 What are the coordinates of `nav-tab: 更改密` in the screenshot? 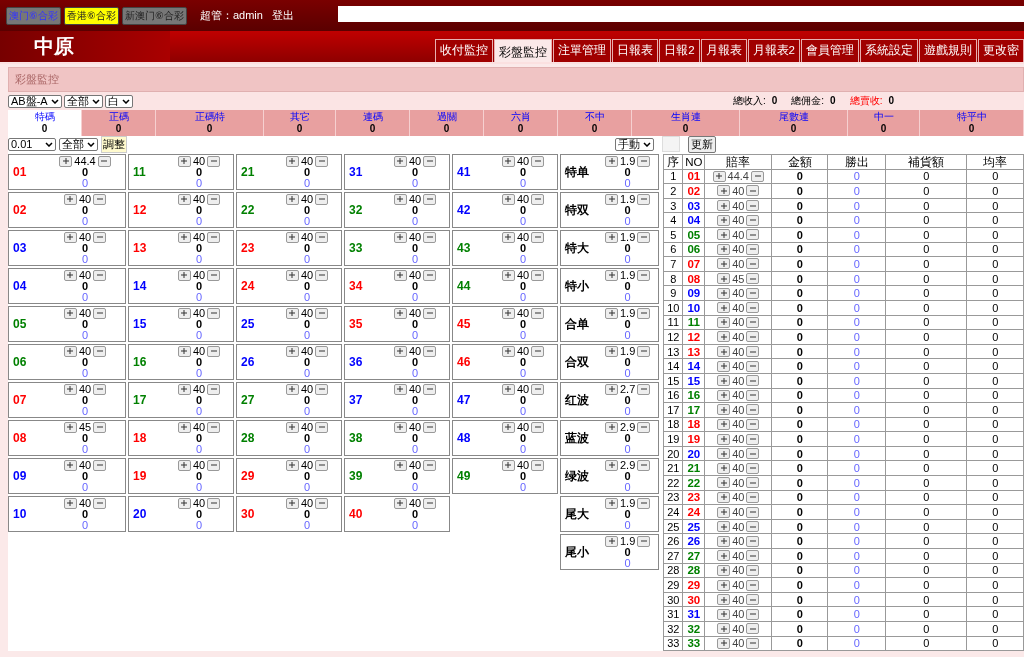 It's located at (1001, 50).